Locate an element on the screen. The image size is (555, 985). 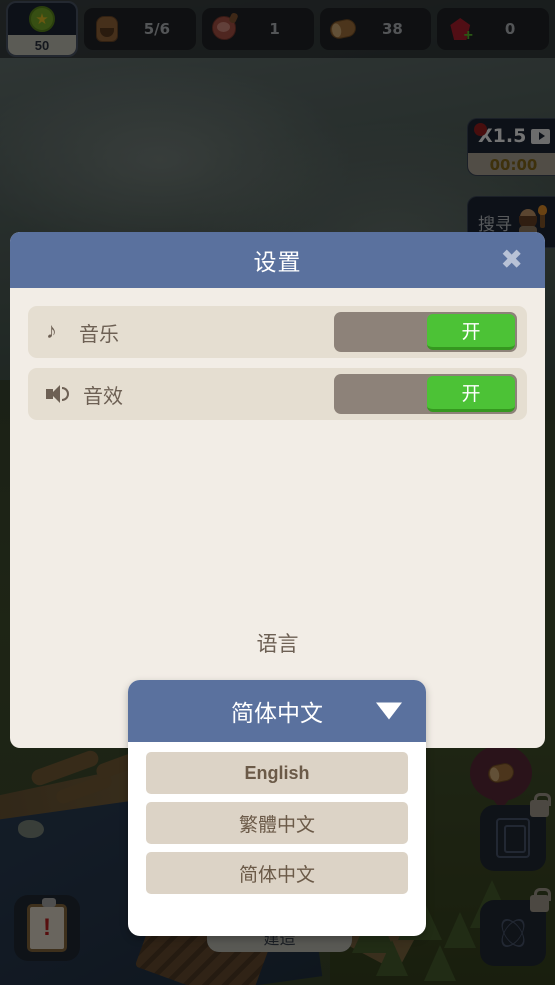
sound-label-group: 音效 is located at coordinates (84, 394).